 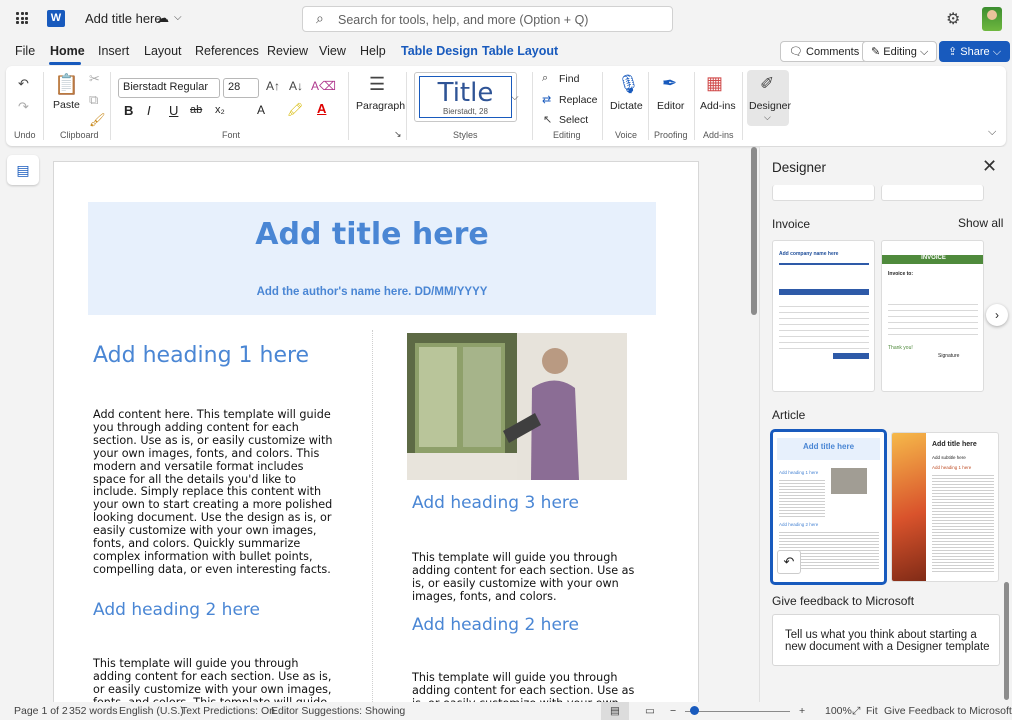 I want to click on microphone-icon: 🎙, so click(x=628, y=84).